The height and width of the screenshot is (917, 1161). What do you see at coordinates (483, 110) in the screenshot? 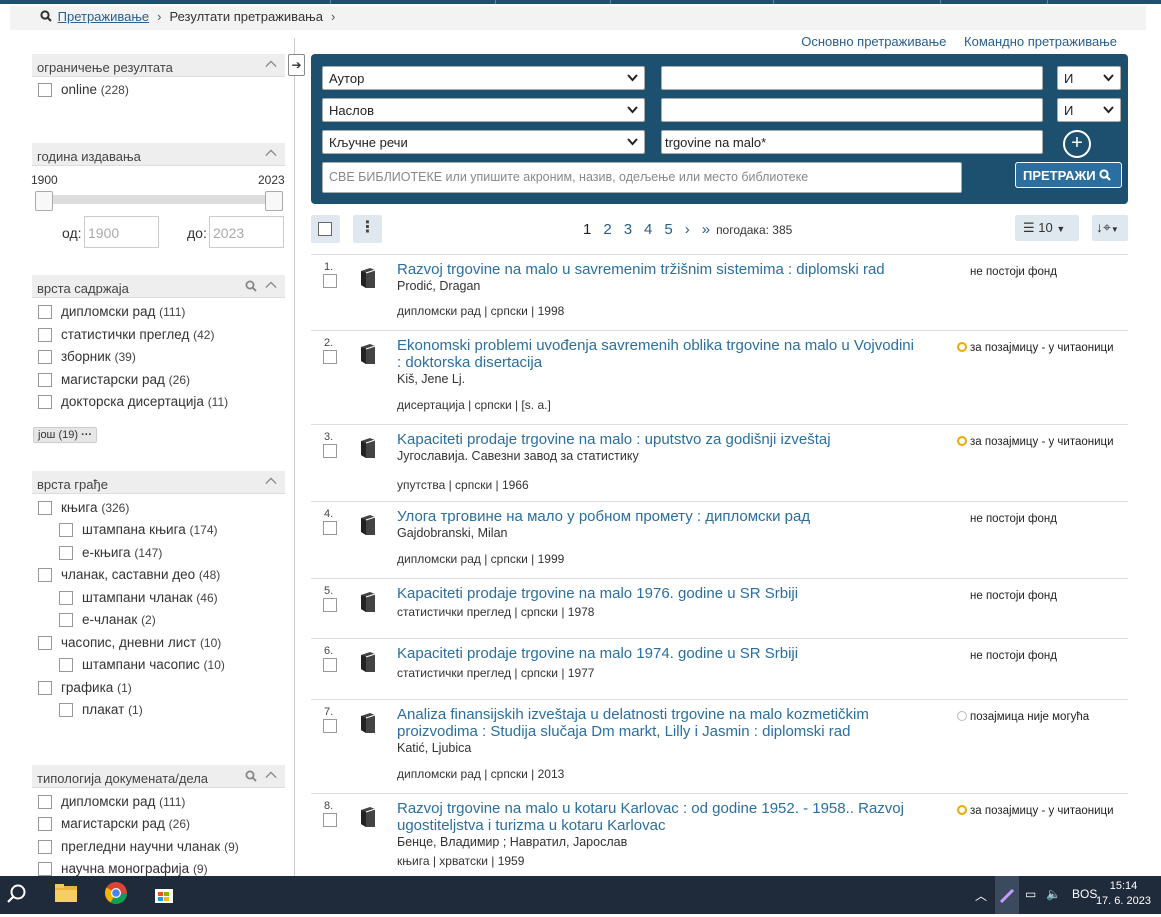
I see `field-select-2: Наслов` at bounding box center [483, 110].